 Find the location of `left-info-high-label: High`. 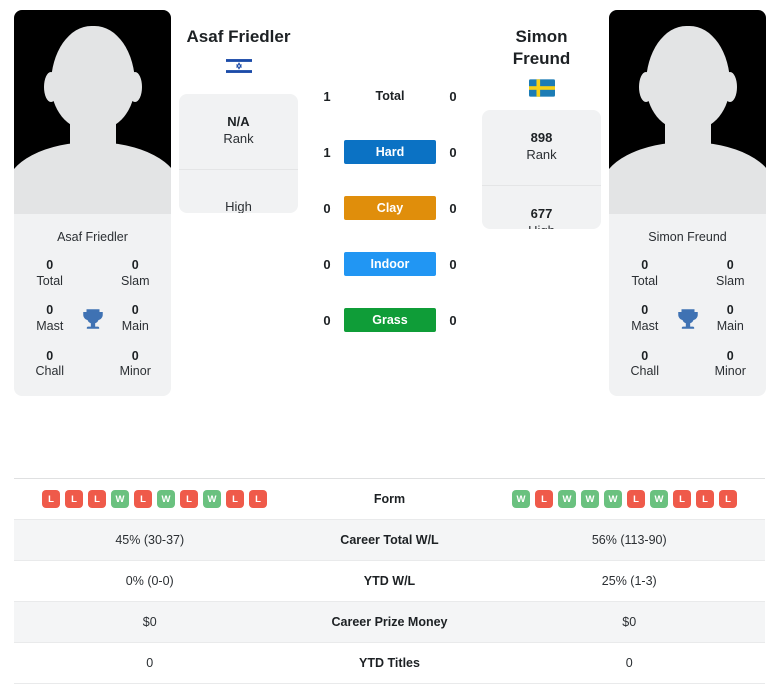

left-info-high-label: High is located at coordinates (238, 205).